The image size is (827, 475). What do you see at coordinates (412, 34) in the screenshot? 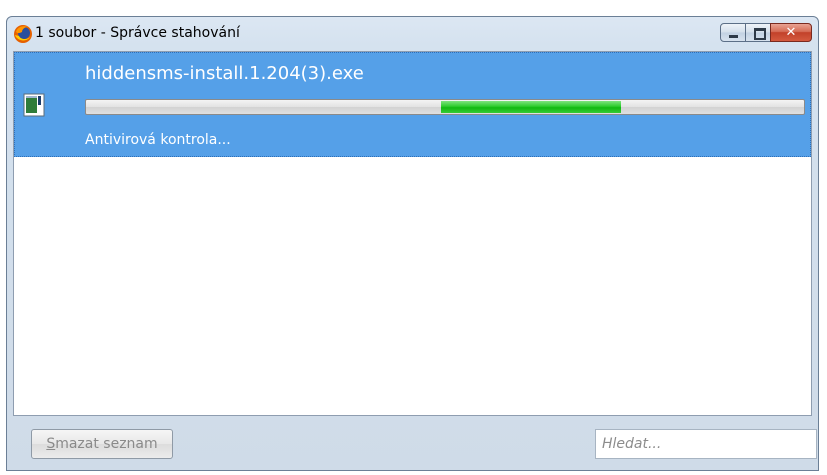
I see `title-bar: 1 soubor - Správce stahování ✕` at bounding box center [412, 34].